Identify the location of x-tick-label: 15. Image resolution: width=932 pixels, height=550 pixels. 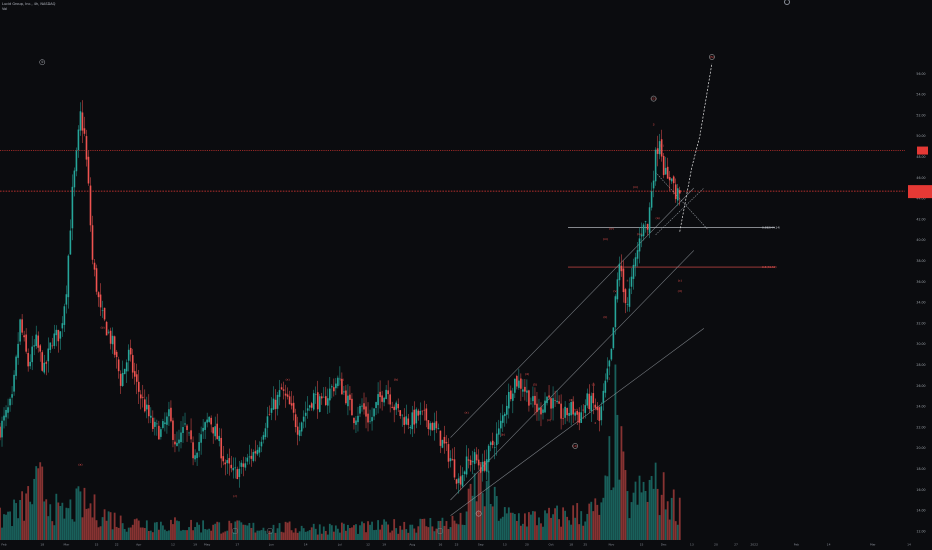
(97, 545).